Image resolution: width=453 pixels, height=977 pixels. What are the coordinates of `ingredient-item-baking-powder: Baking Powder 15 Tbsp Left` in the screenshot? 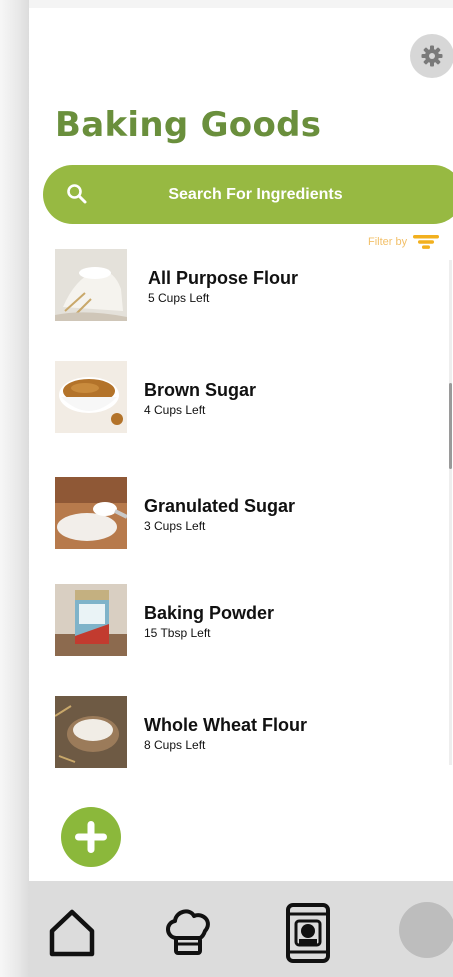 It's located at (245, 620).